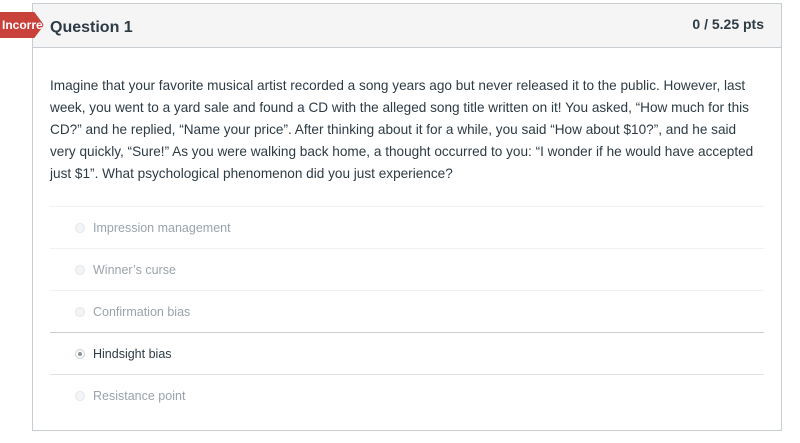 This screenshot has height=443, width=800. I want to click on answer-label: Impression management, so click(162, 227).